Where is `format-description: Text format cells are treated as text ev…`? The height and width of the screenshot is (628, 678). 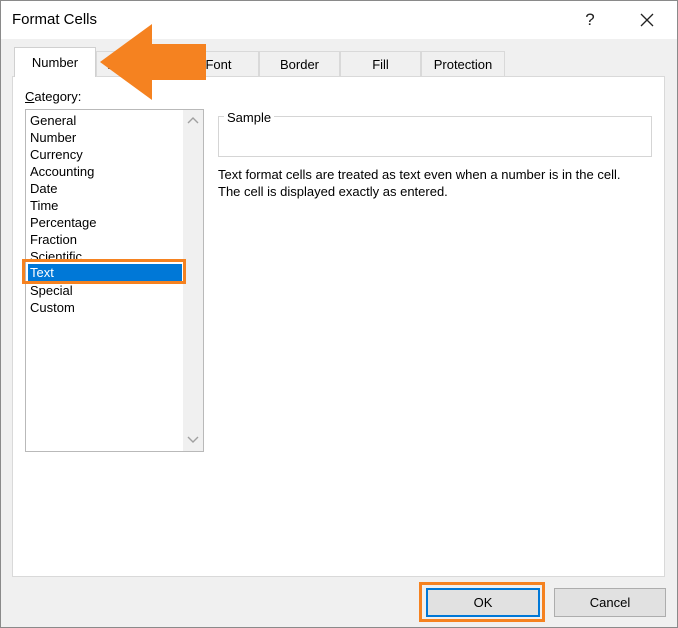
format-description: Text format cells are treated as text ev… is located at coordinates (438, 183).